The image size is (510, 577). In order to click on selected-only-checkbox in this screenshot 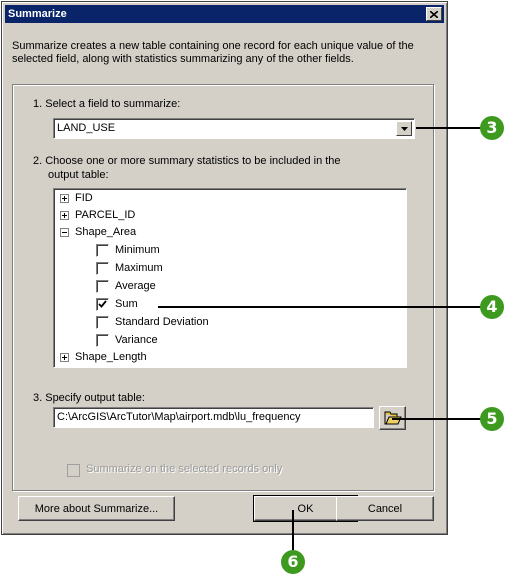, I will do `click(73, 470)`.